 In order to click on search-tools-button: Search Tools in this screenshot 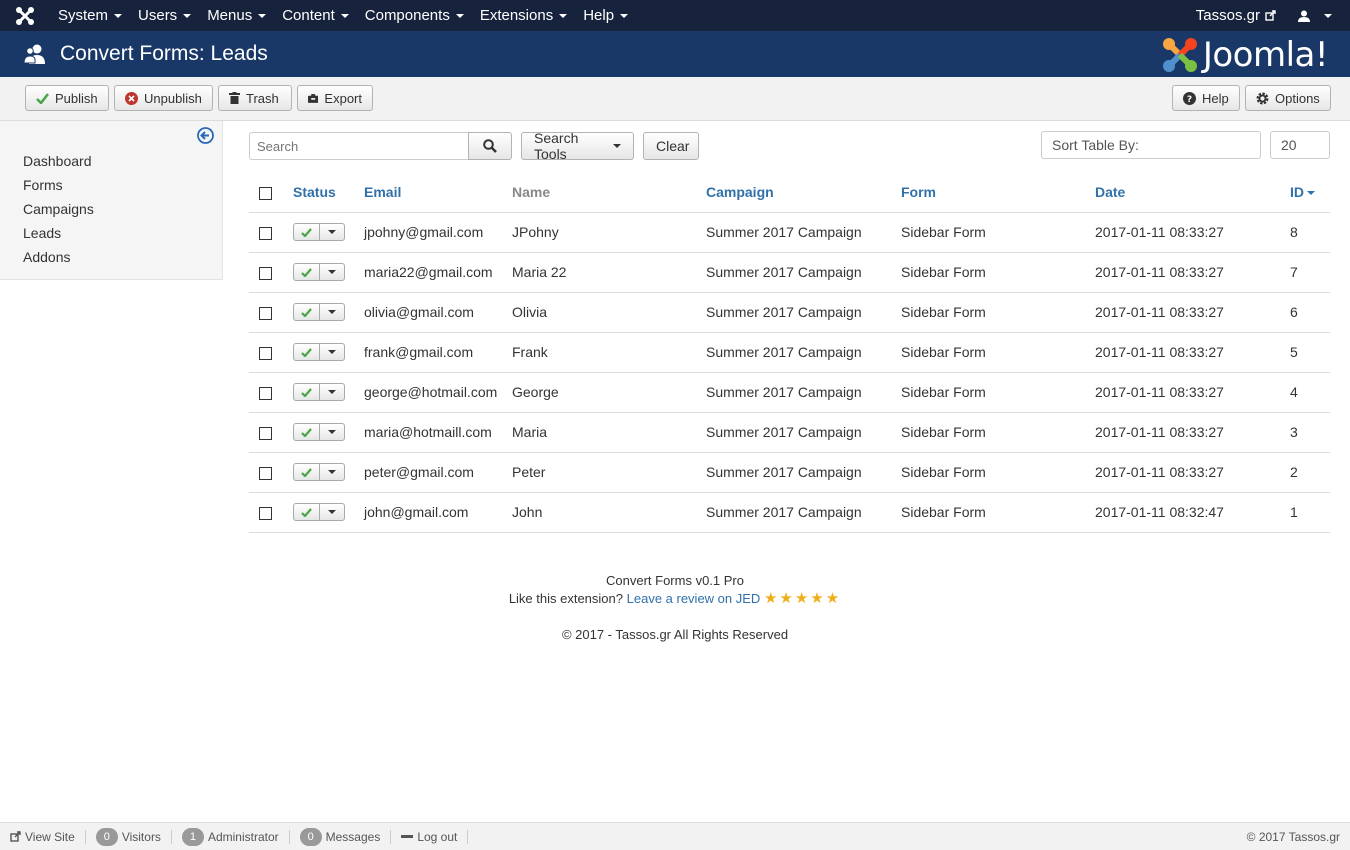, I will do `click(577, 146)`.